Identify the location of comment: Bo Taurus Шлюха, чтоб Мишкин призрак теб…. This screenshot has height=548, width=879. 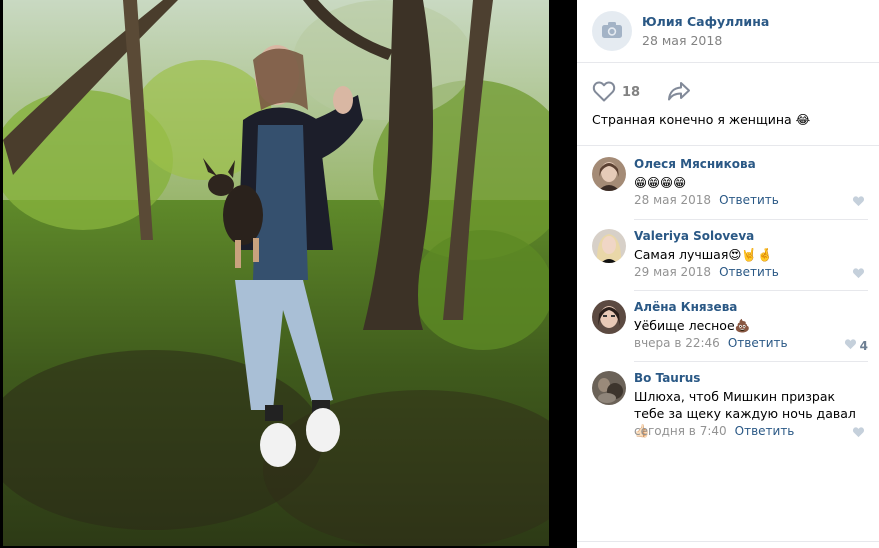
(730, 407).